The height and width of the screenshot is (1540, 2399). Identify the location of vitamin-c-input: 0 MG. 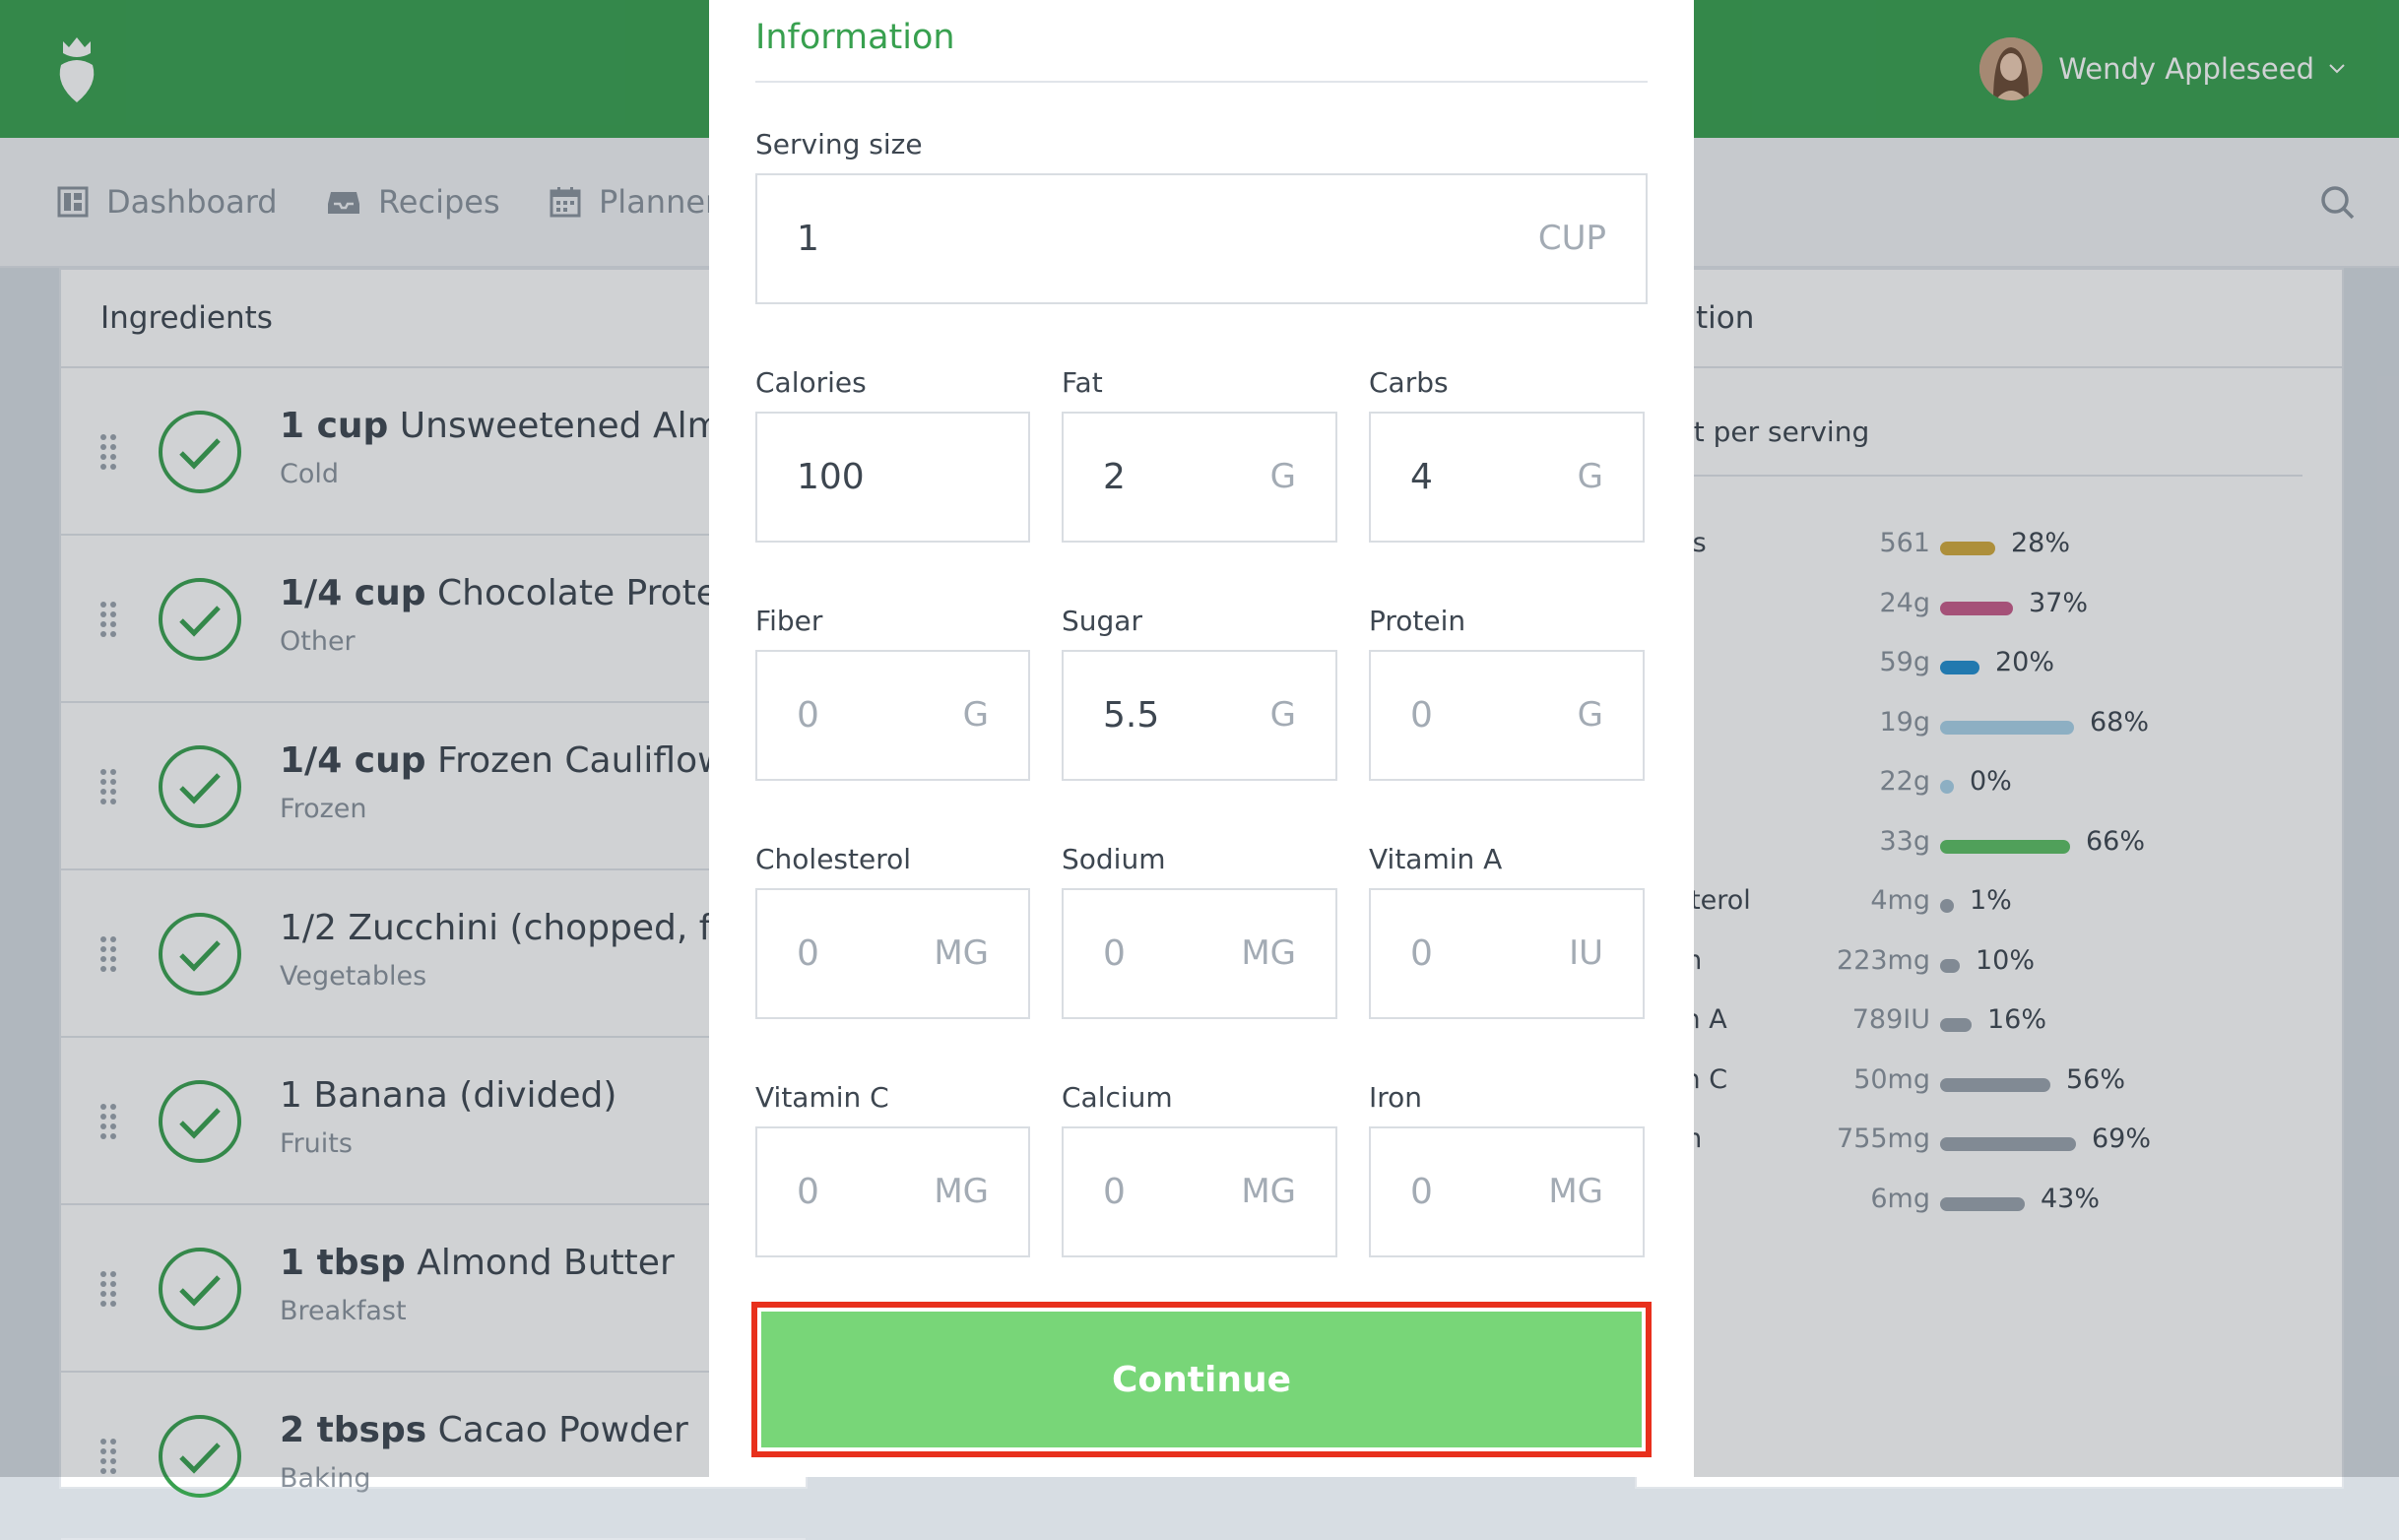
(892, 1191).